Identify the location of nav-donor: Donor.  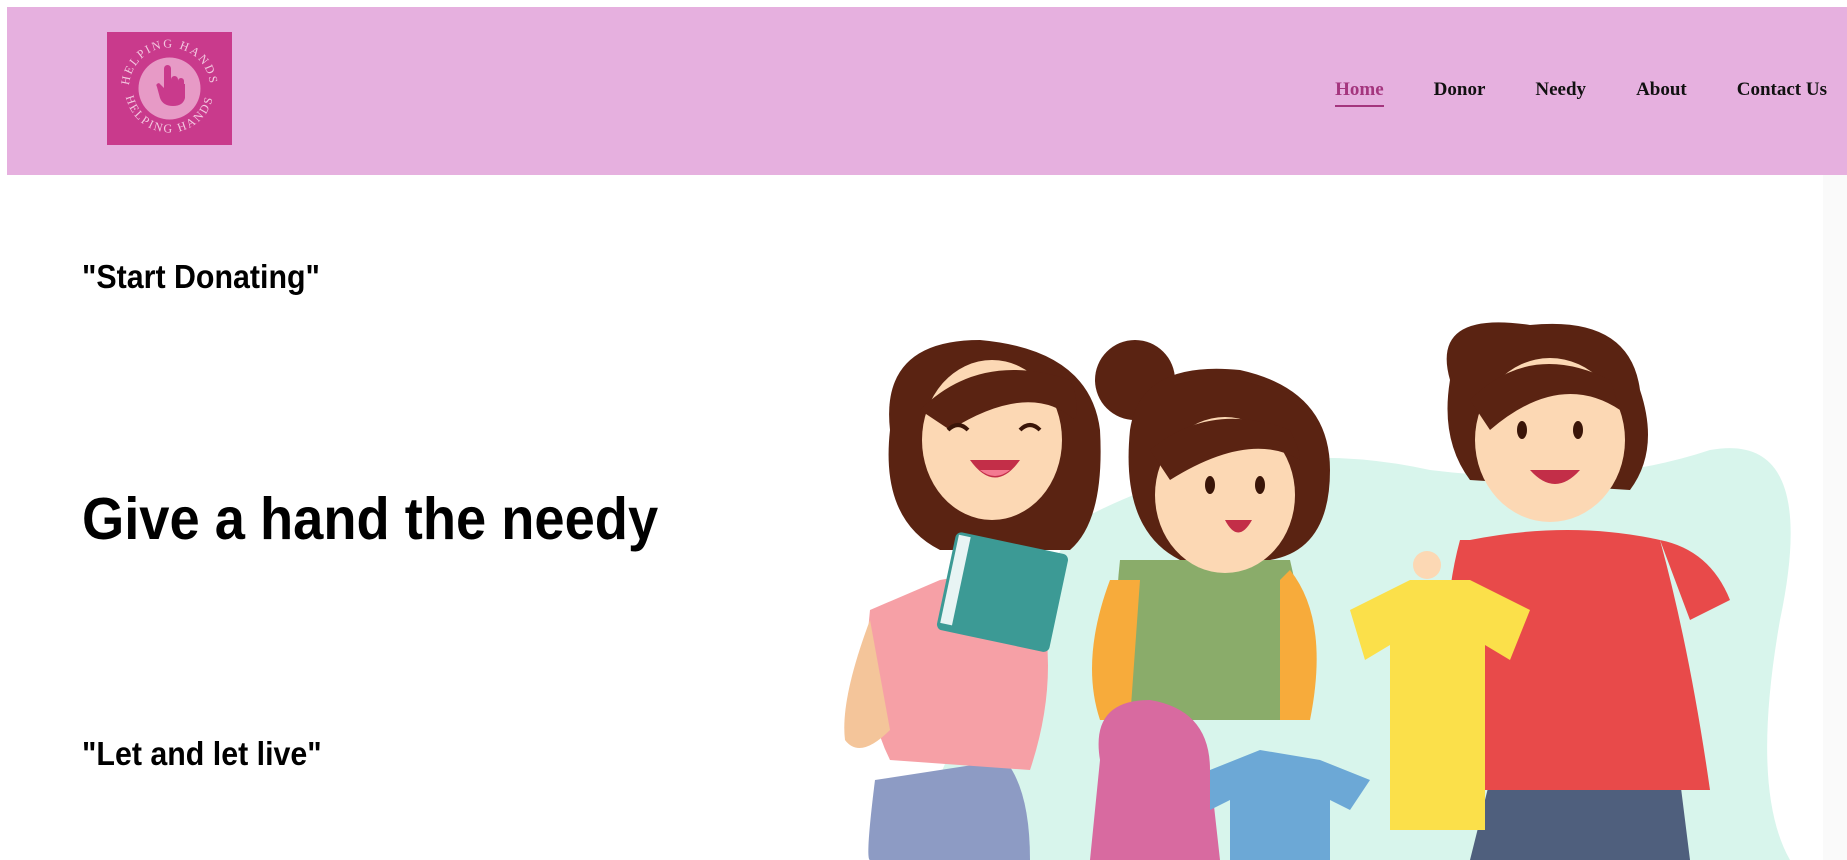
(1460, 91).